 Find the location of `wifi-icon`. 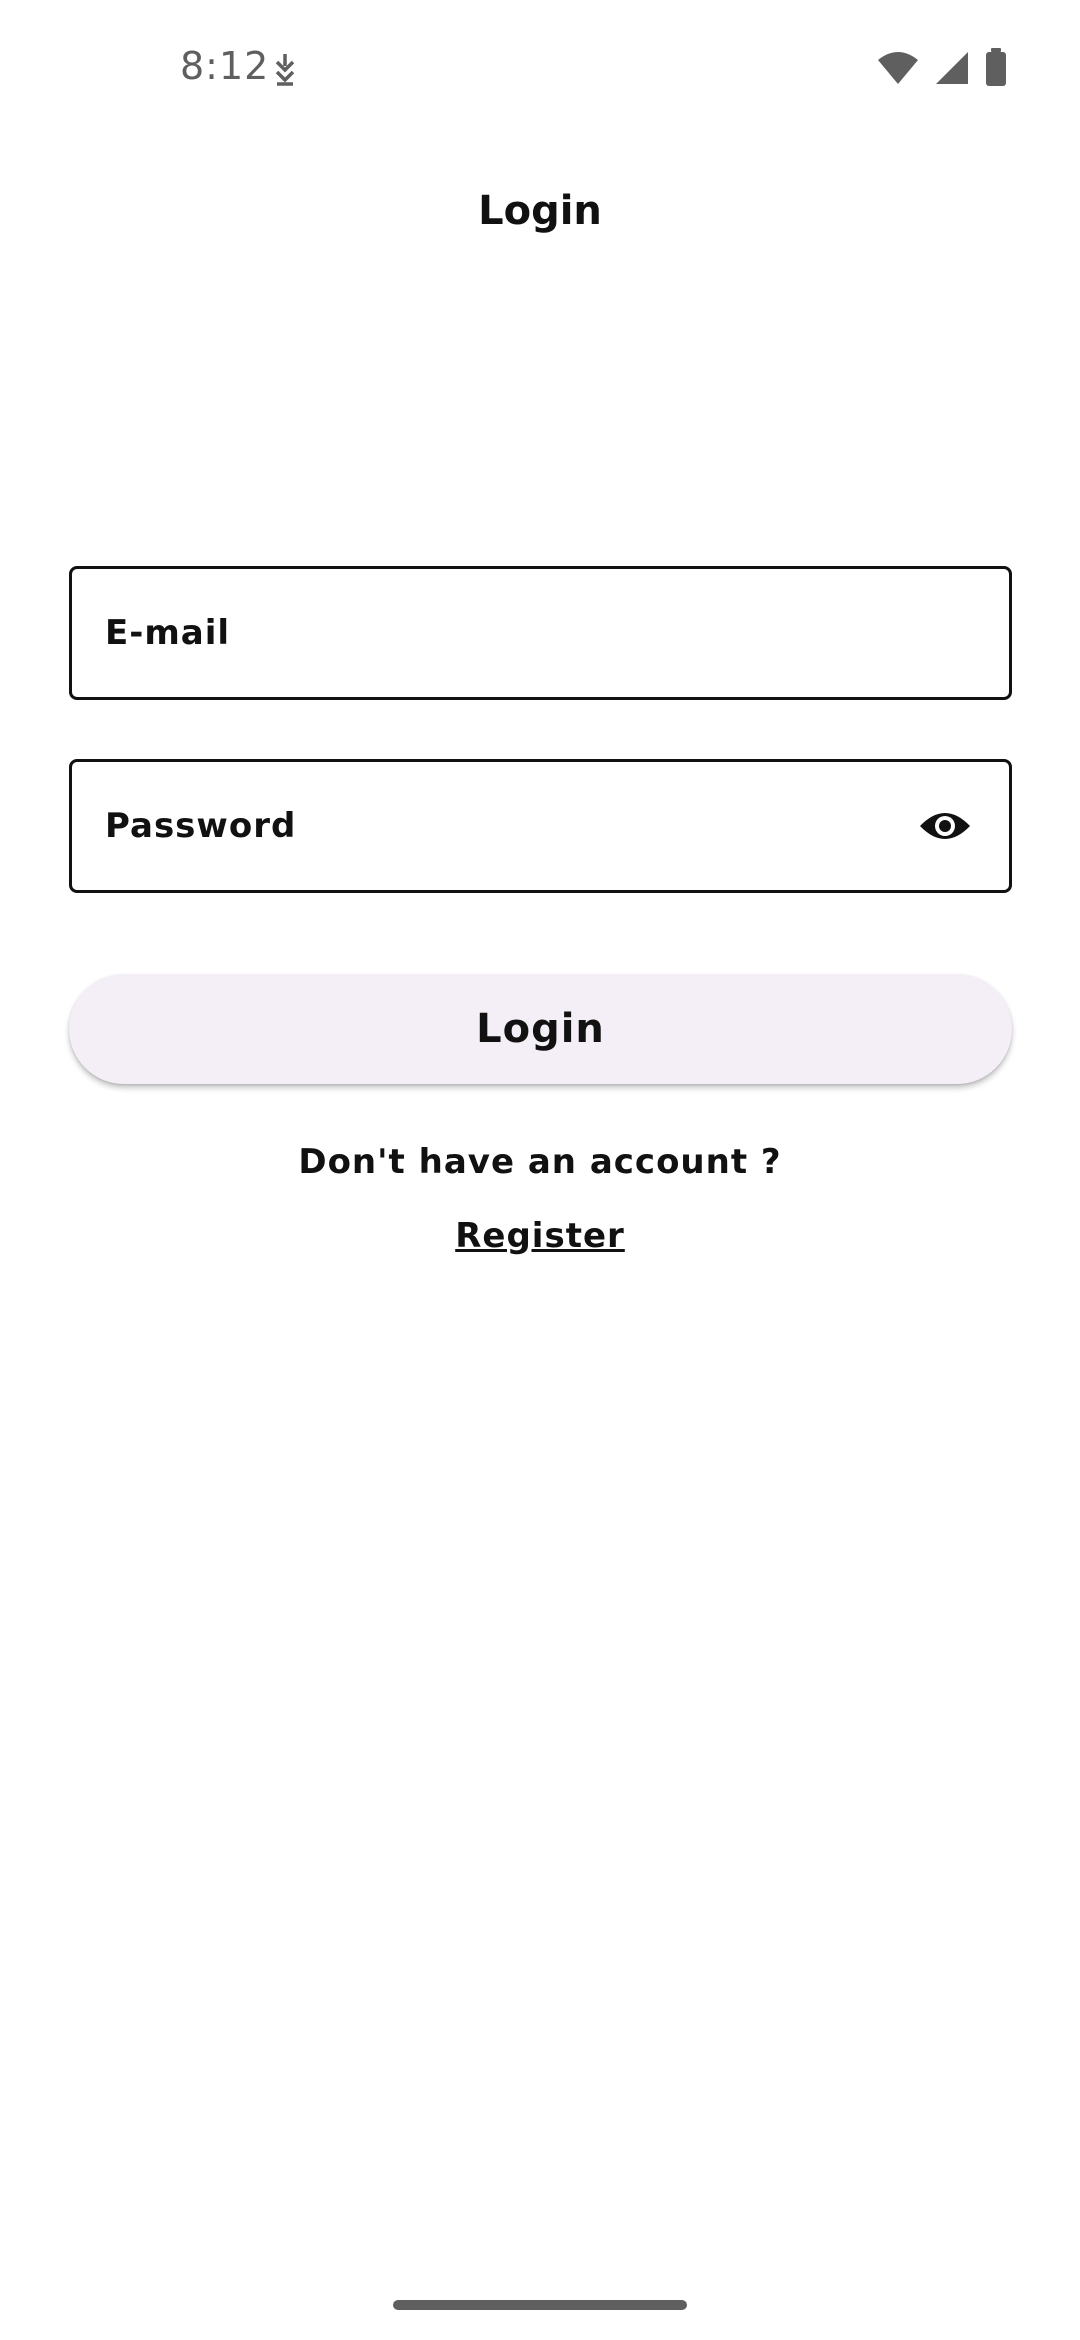

wifi-icon is located at coordinates (898, 70).